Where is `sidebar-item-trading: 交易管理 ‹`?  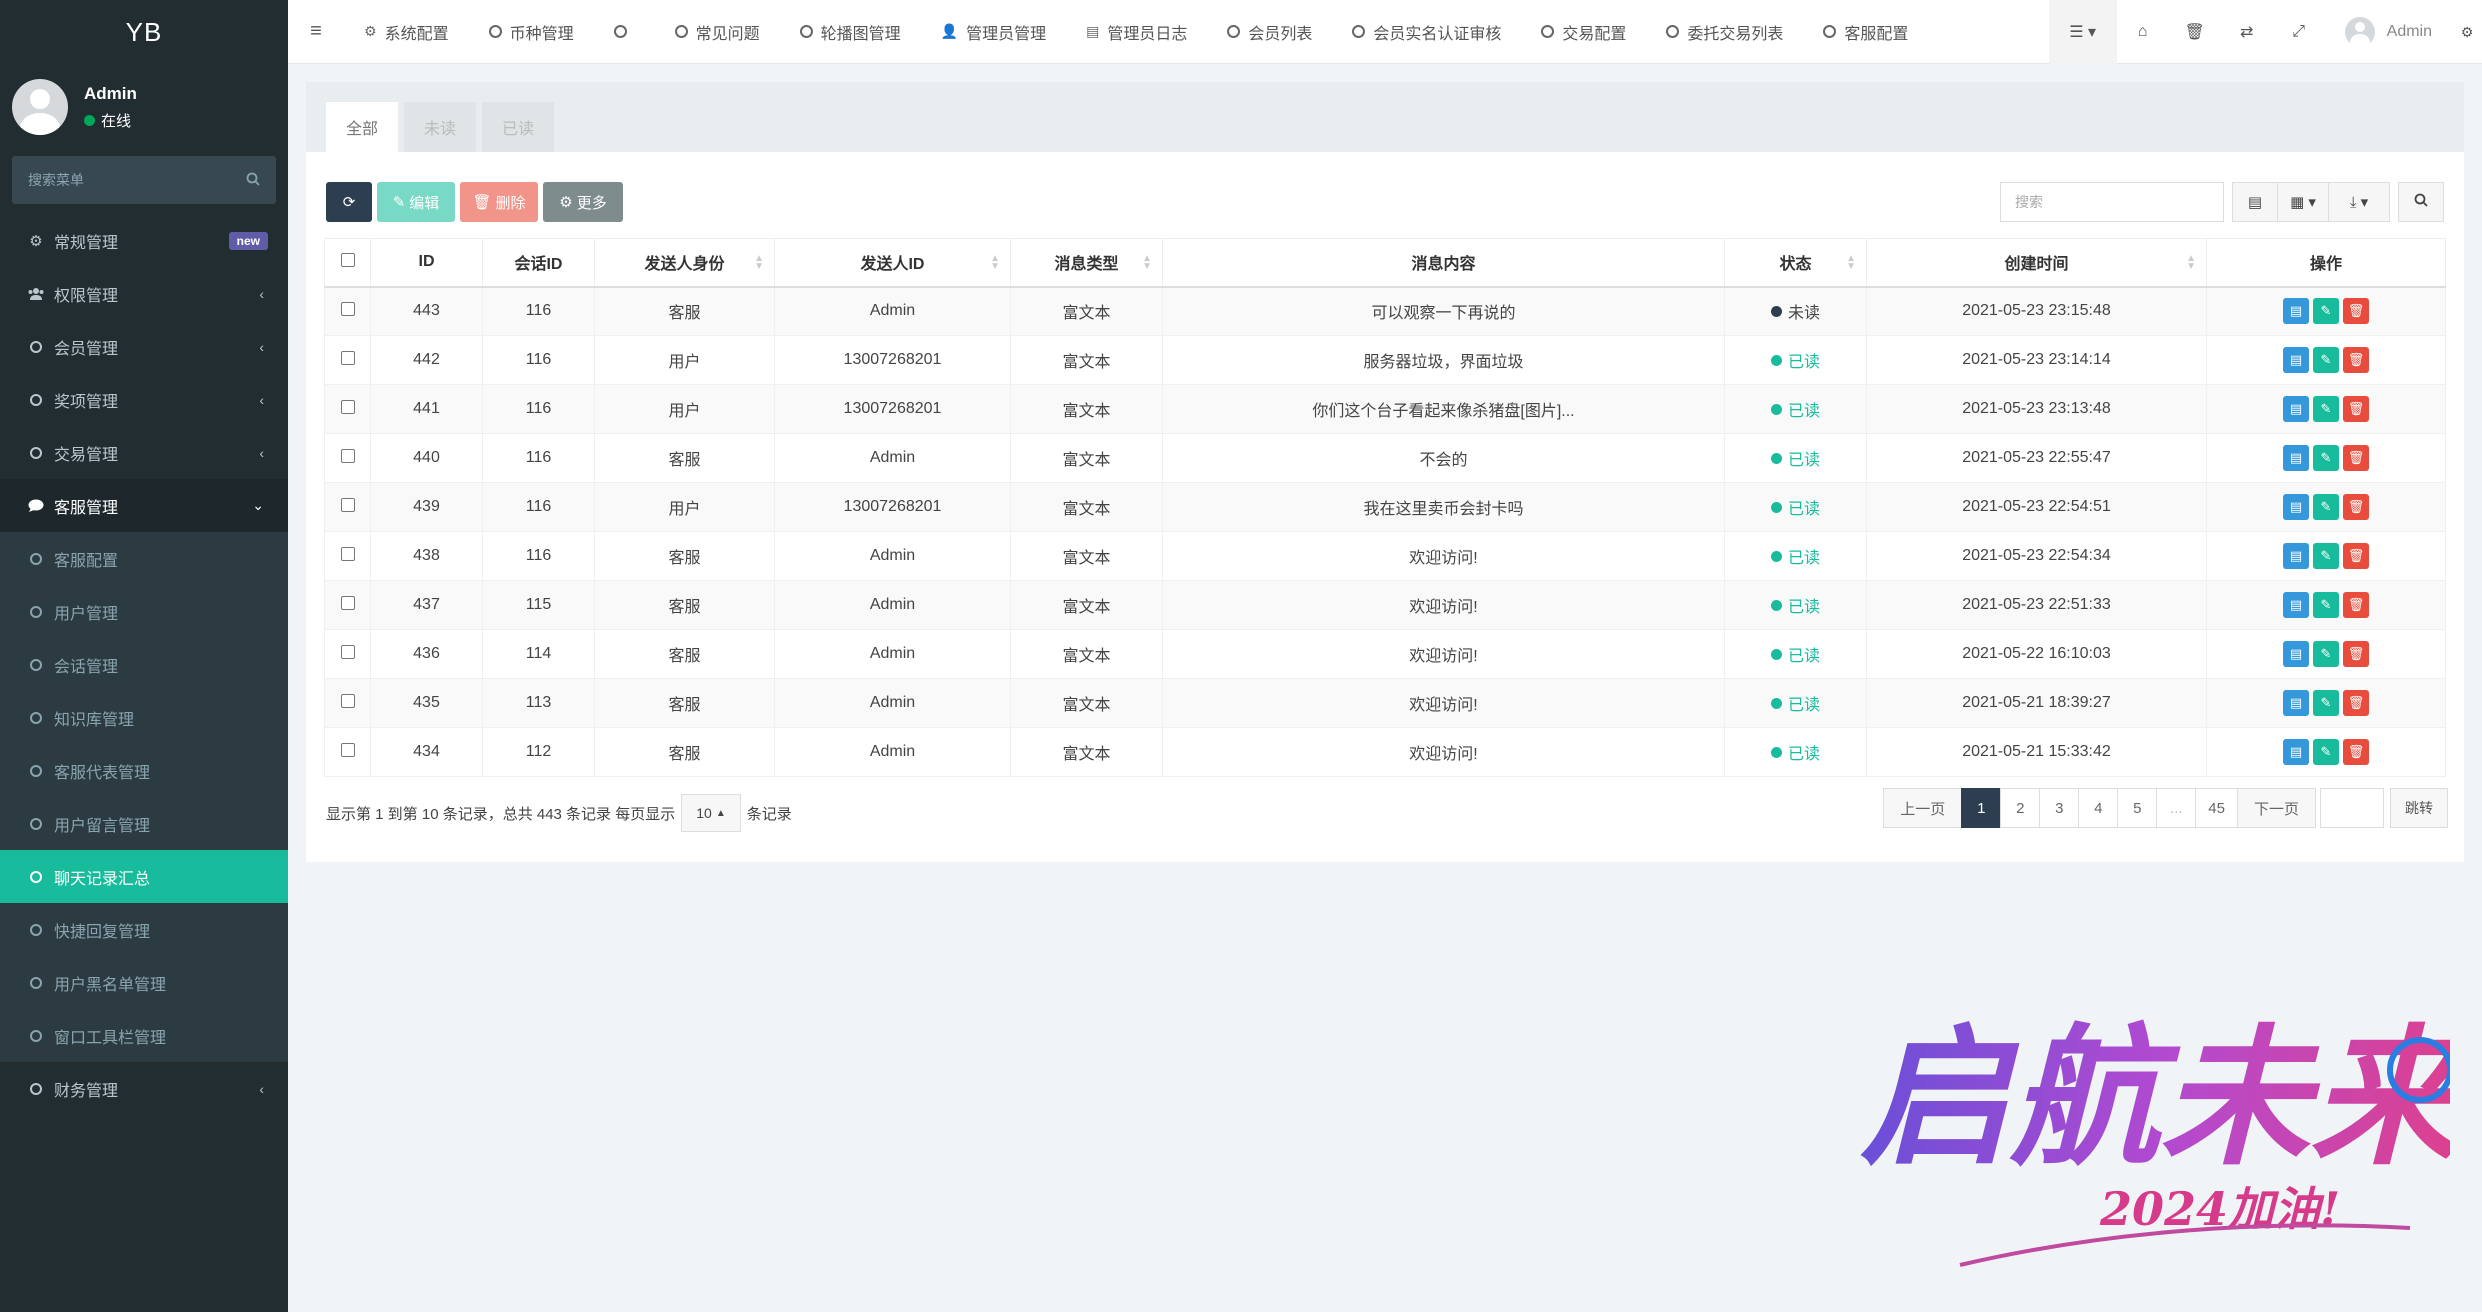 sidebar-item-trading: 交易管理 ‹ is located at coordinates (144, 452).